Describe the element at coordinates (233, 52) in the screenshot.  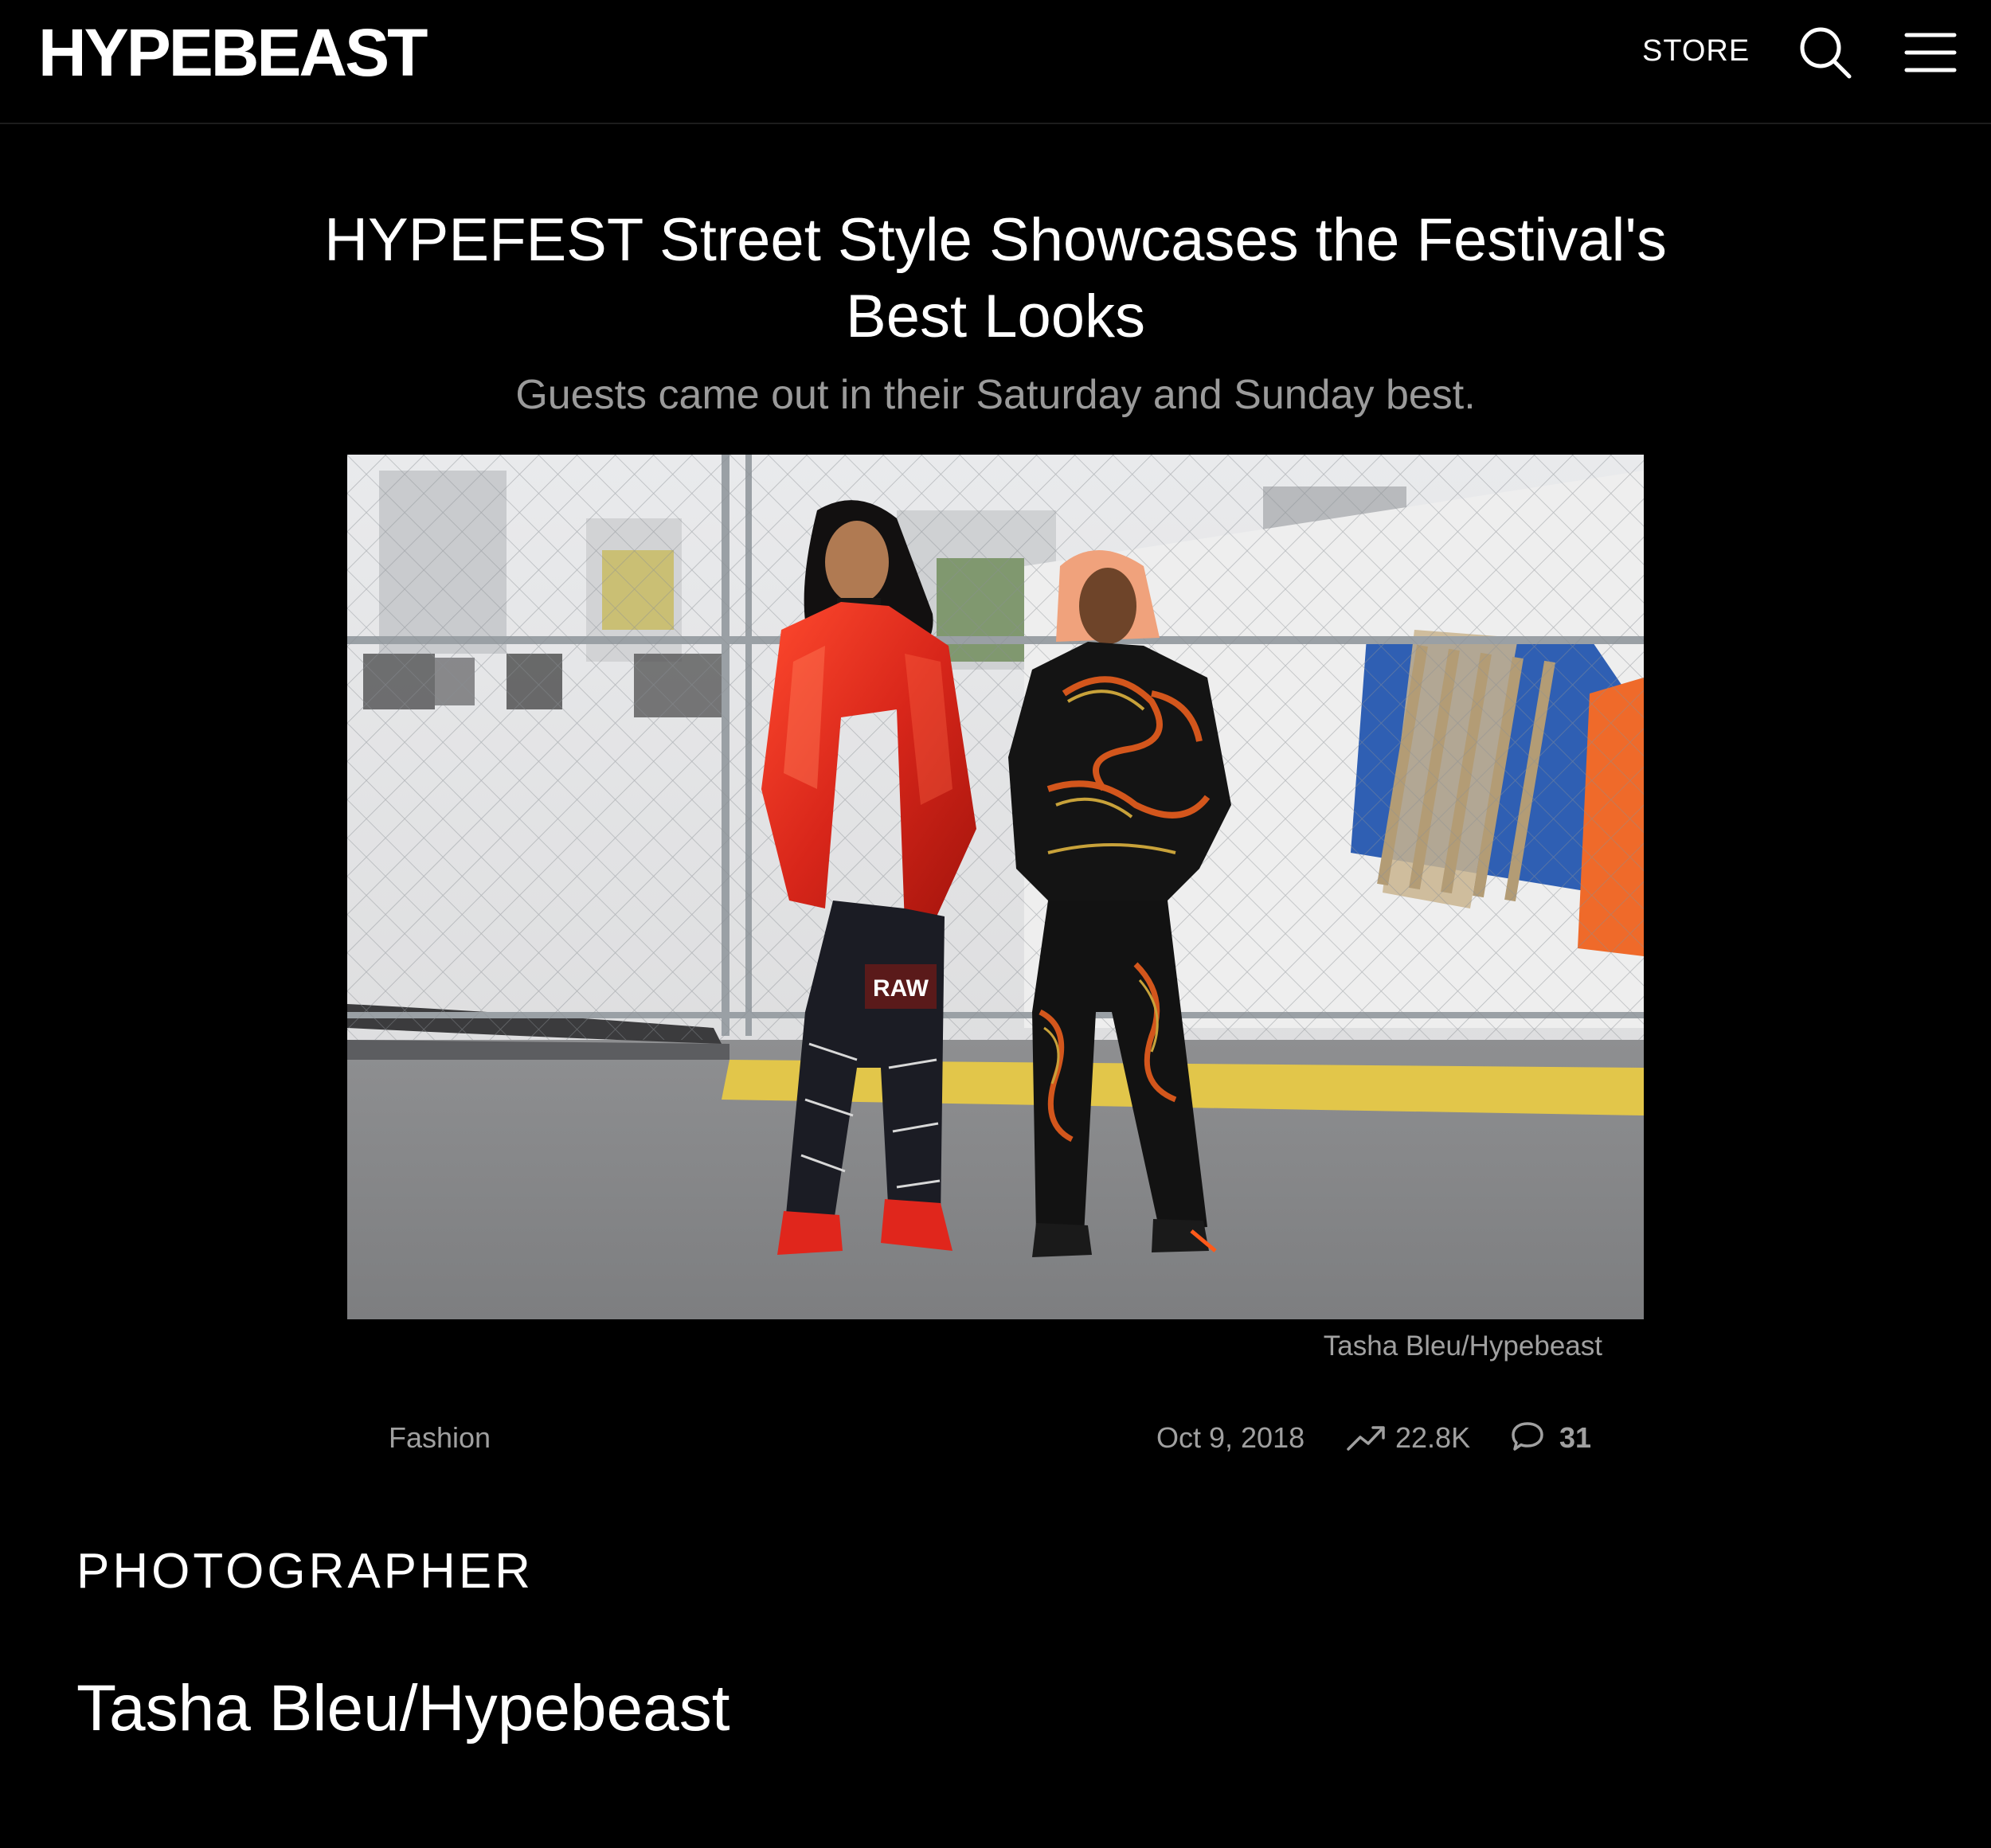
I see `hypebeast-logo: HYPEBEAST` at that location.